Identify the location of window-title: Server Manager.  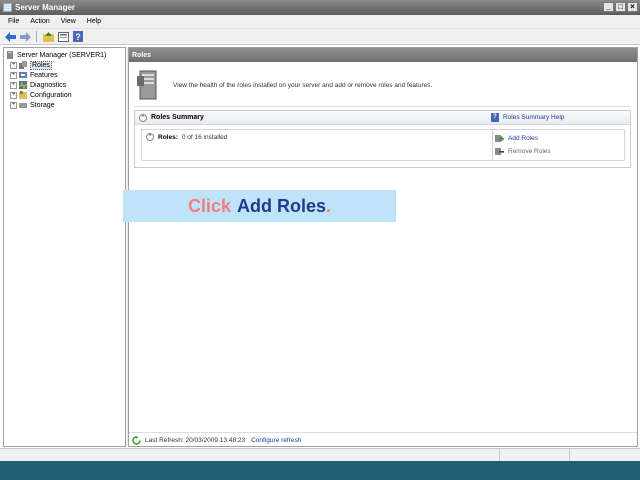
(45, 7).